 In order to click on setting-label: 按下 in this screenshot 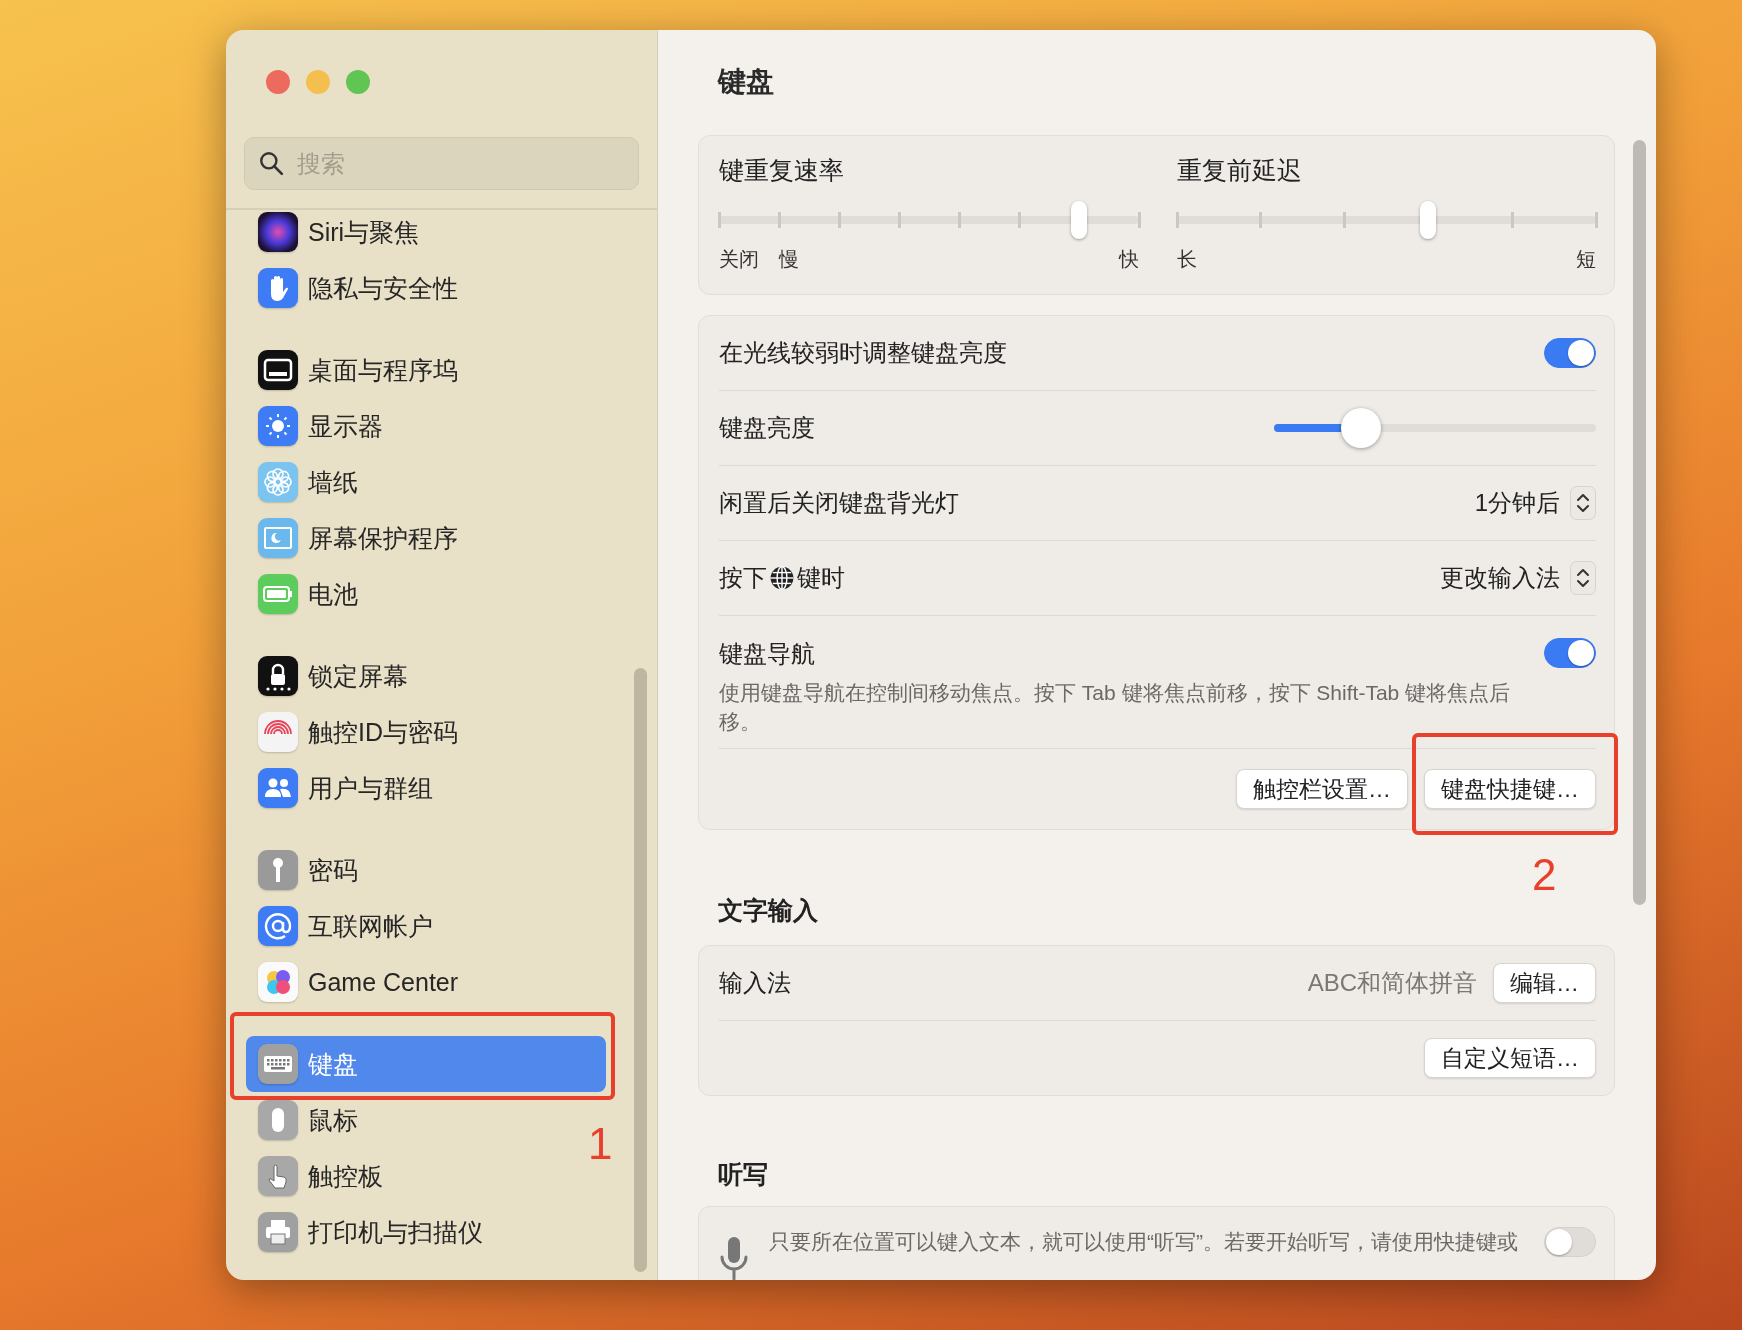, I will do `click(743, 578)`.